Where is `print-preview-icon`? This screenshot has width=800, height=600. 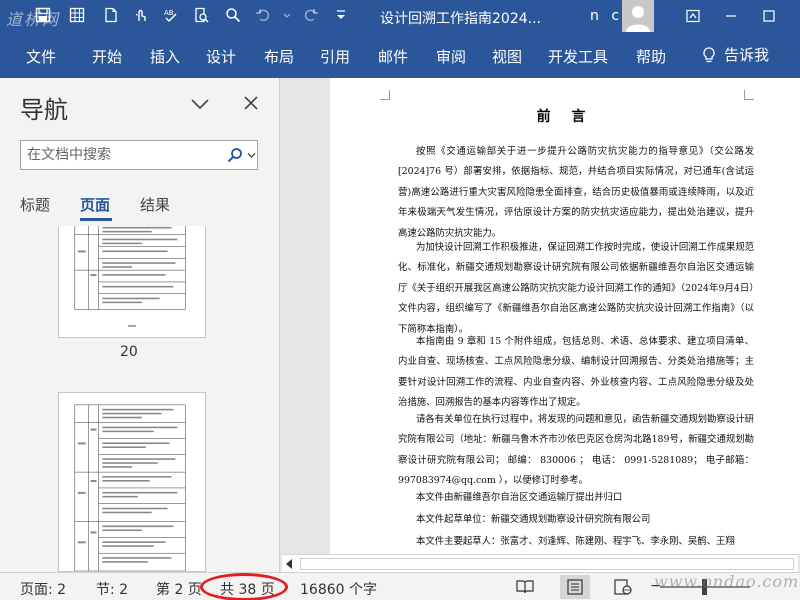
print-preview-icon is located at coordinates (201, 15).